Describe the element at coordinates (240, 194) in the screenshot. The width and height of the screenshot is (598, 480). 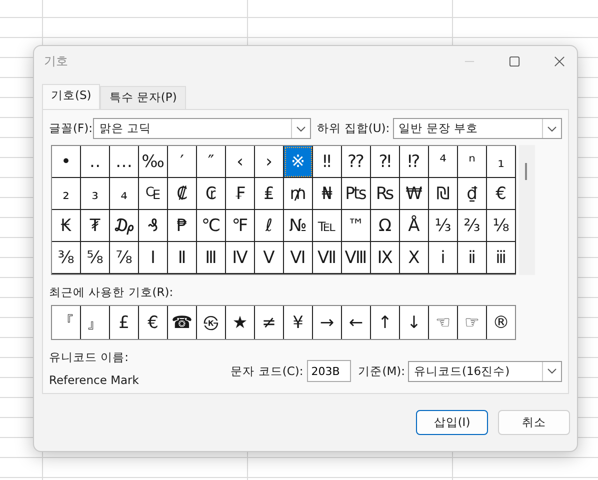
I see `symbol-cell: ₣` at that location.